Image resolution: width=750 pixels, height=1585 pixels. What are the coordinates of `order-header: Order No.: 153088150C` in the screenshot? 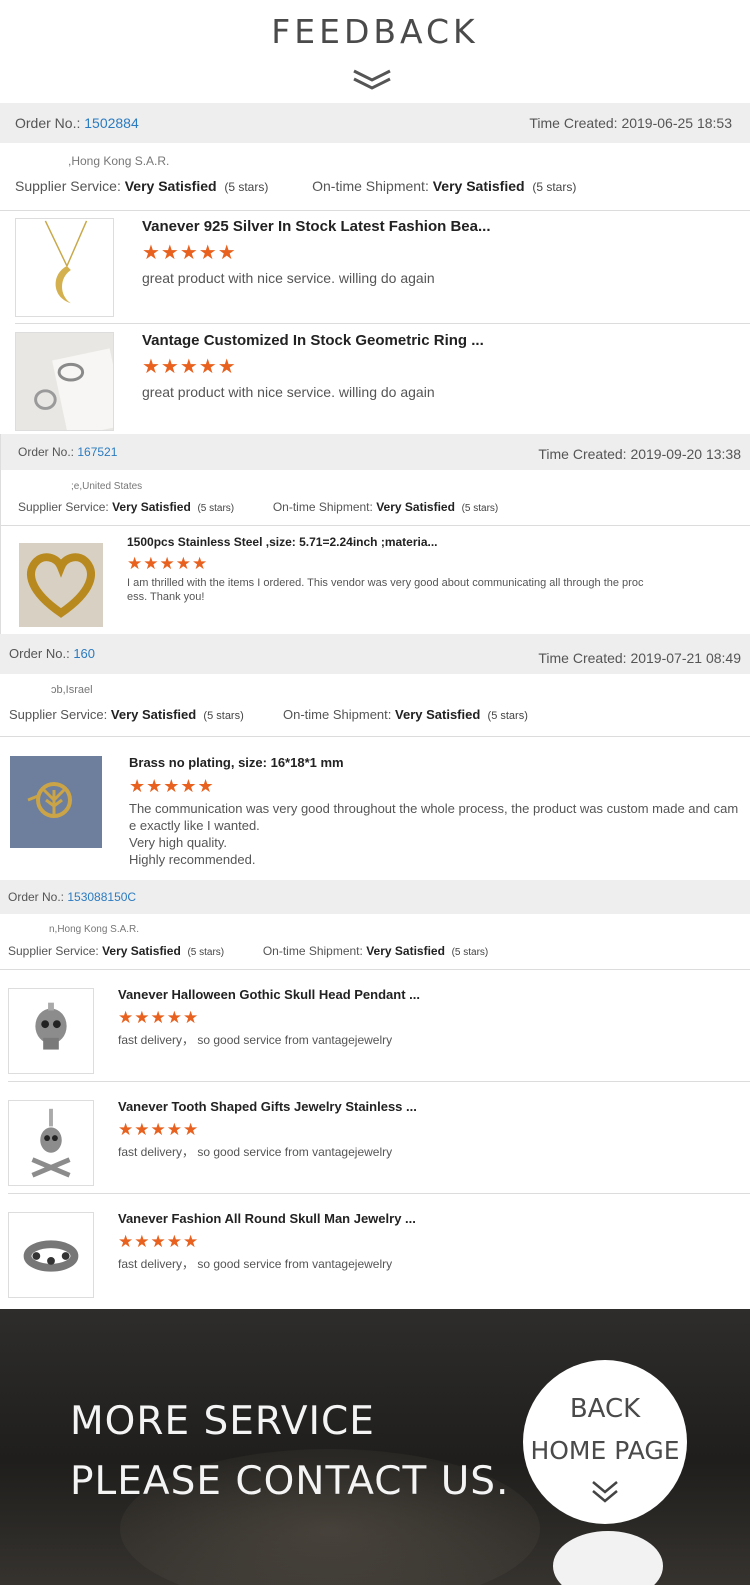 It's located at (375, 897).